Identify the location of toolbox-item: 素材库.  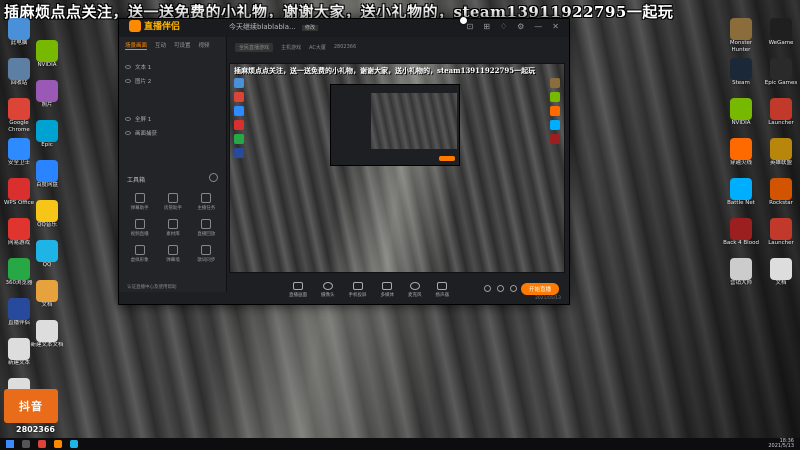
(172, 228).